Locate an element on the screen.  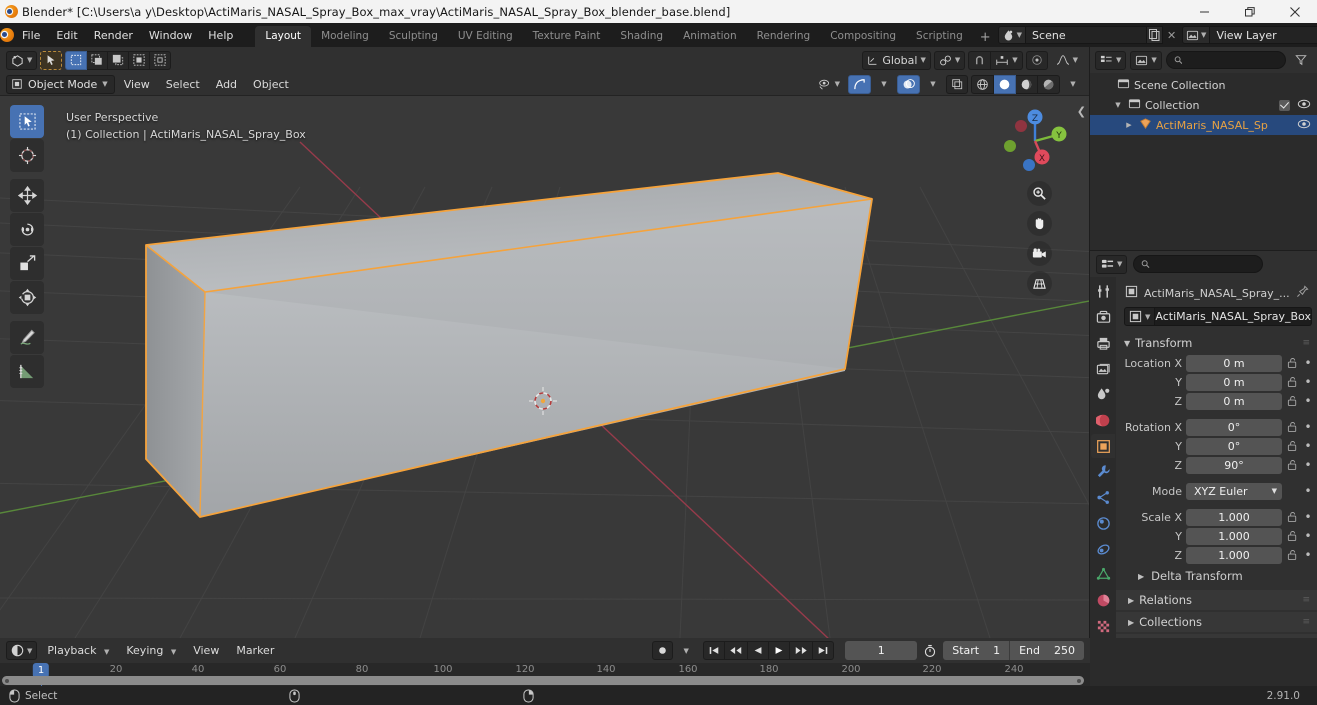
select-extend-icon is located at coordinates (98, 60).